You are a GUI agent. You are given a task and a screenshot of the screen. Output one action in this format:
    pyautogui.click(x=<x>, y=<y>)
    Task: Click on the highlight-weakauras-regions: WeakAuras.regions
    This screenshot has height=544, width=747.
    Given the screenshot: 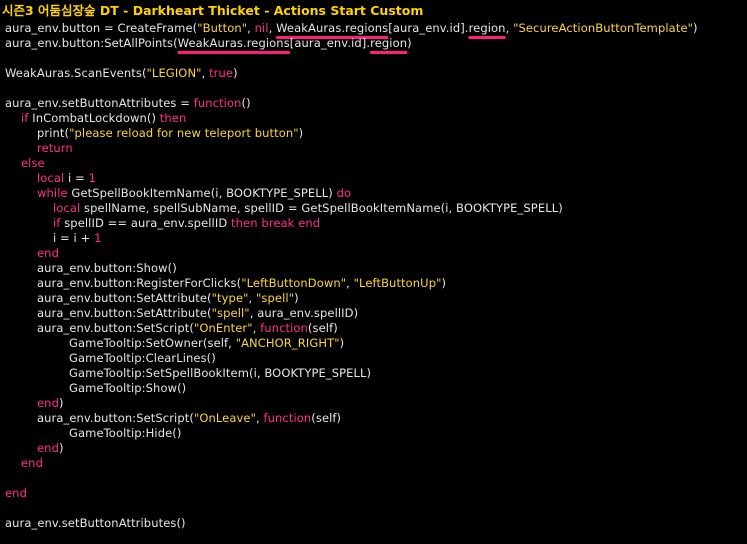 What is the action you would take?
    pyautogui.click(x=332, y=28)
    